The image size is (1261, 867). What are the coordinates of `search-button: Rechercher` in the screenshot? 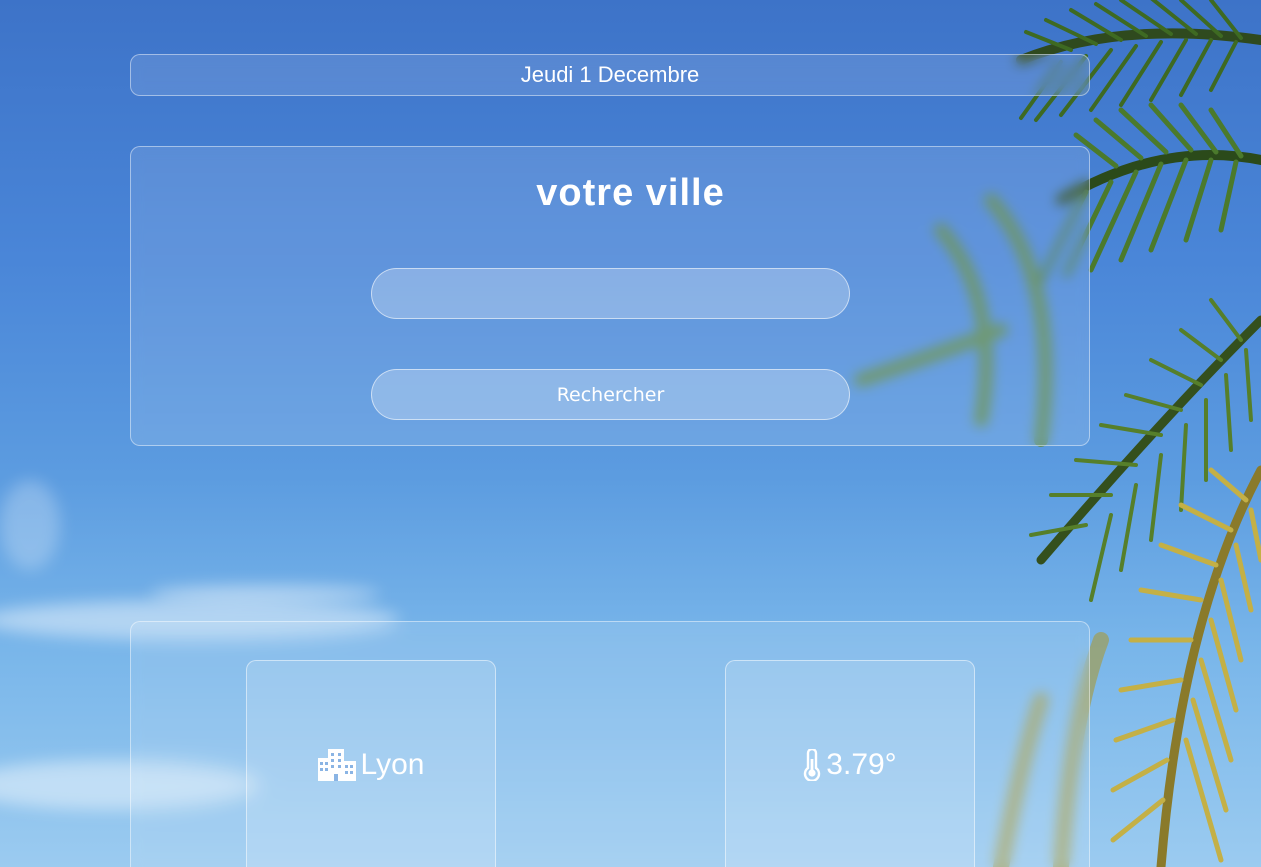 It's located at (610, 394).